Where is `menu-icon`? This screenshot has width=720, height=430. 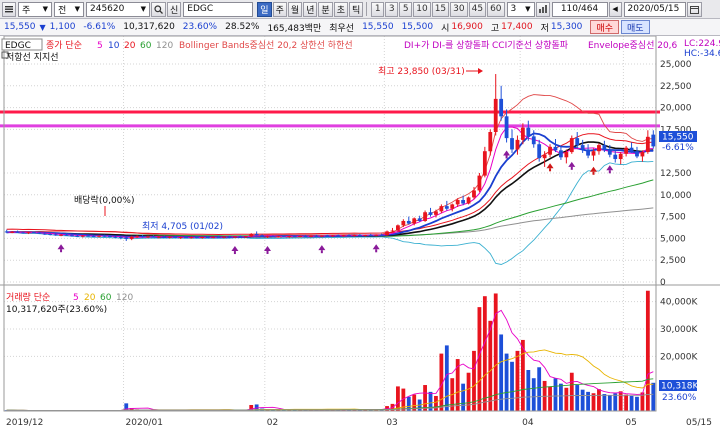
menu-icon is located at coordinates (9, 9).